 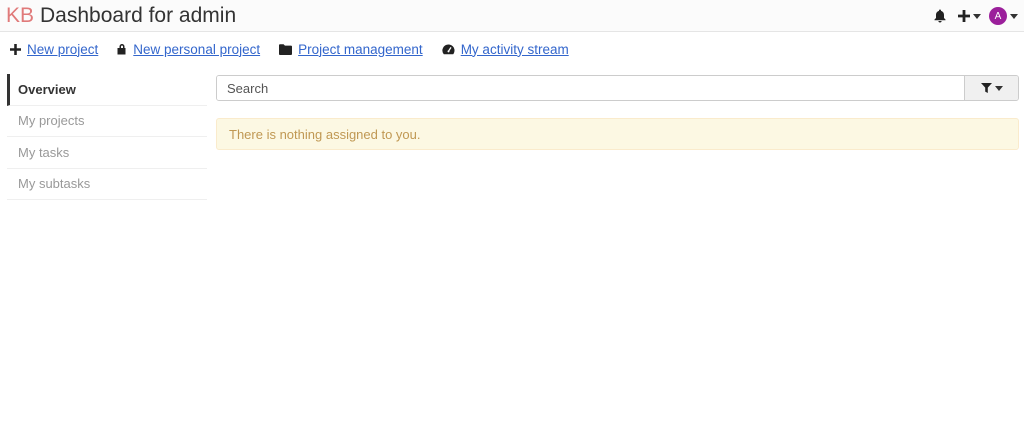 I want to click on page-title: Dashboard for admin, so click(x=138, y=15).